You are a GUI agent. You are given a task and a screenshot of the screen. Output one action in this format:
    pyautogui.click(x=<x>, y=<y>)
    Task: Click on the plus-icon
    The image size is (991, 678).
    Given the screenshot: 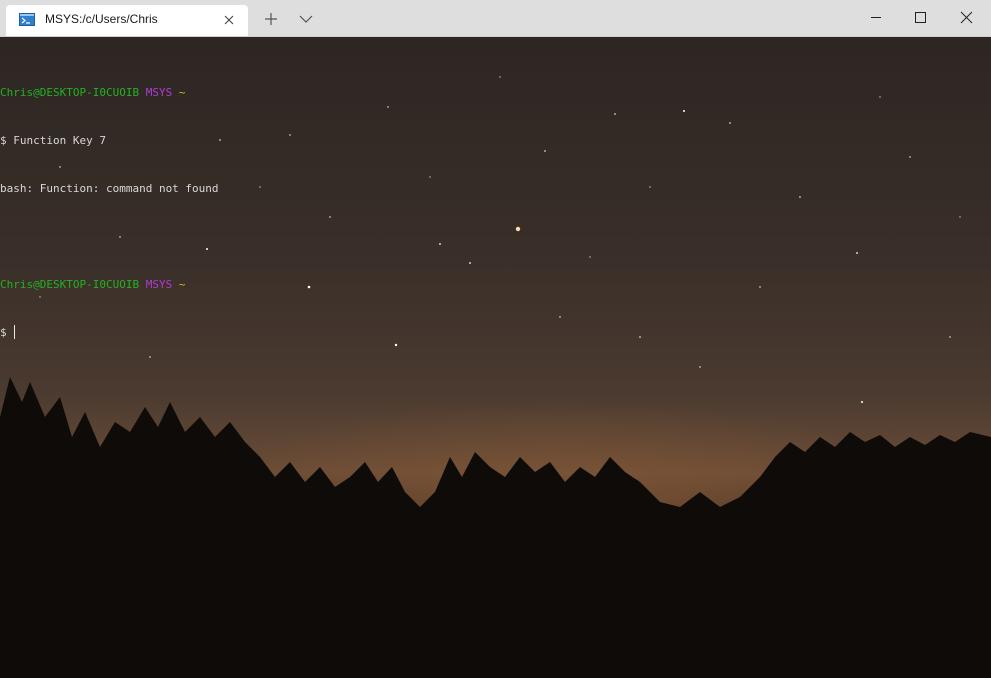 What is the action you would take?
    pyautogui.click(x=271, y=19)
    